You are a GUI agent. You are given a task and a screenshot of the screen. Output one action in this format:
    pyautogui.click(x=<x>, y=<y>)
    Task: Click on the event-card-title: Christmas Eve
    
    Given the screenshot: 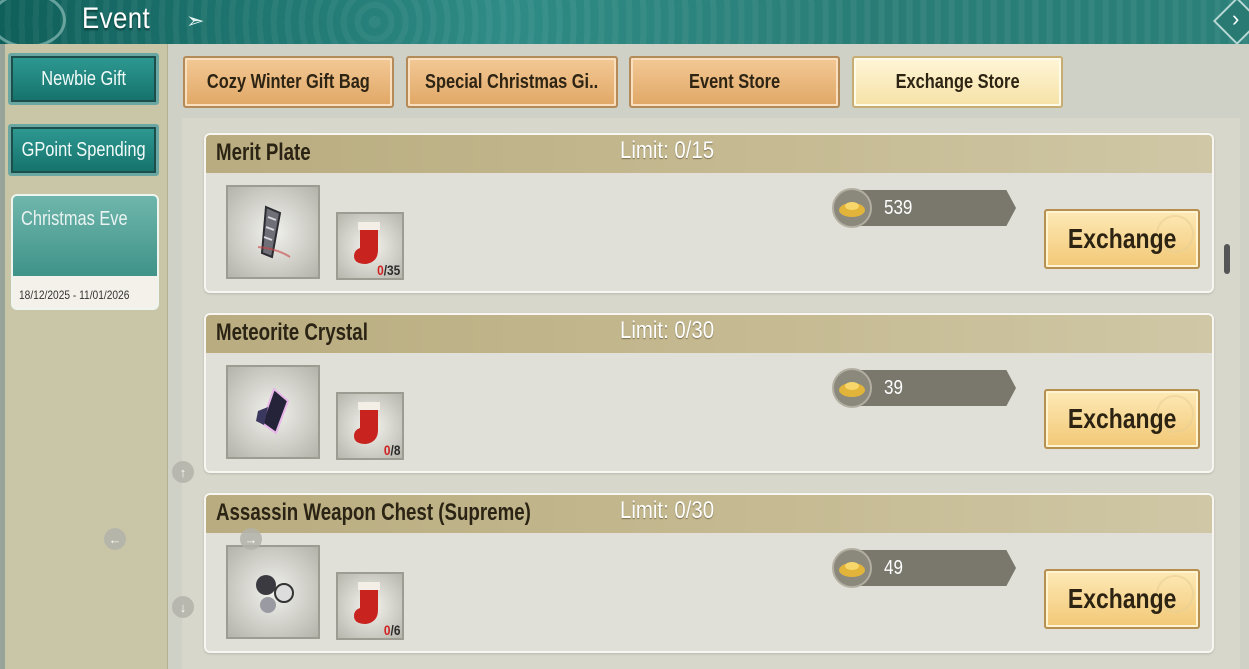 What is the action you would take?
    pyautogui.click(x=74, y=219)
    